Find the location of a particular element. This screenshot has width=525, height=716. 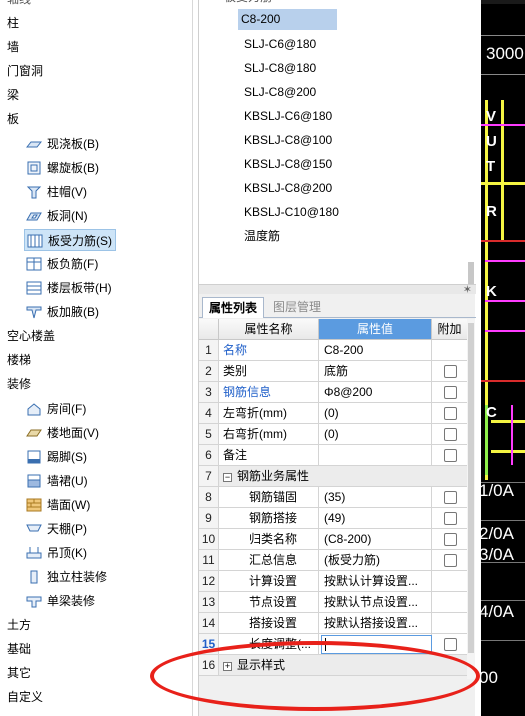

tab-layer-management: 图层管理 is located at coordinates (297, 307).